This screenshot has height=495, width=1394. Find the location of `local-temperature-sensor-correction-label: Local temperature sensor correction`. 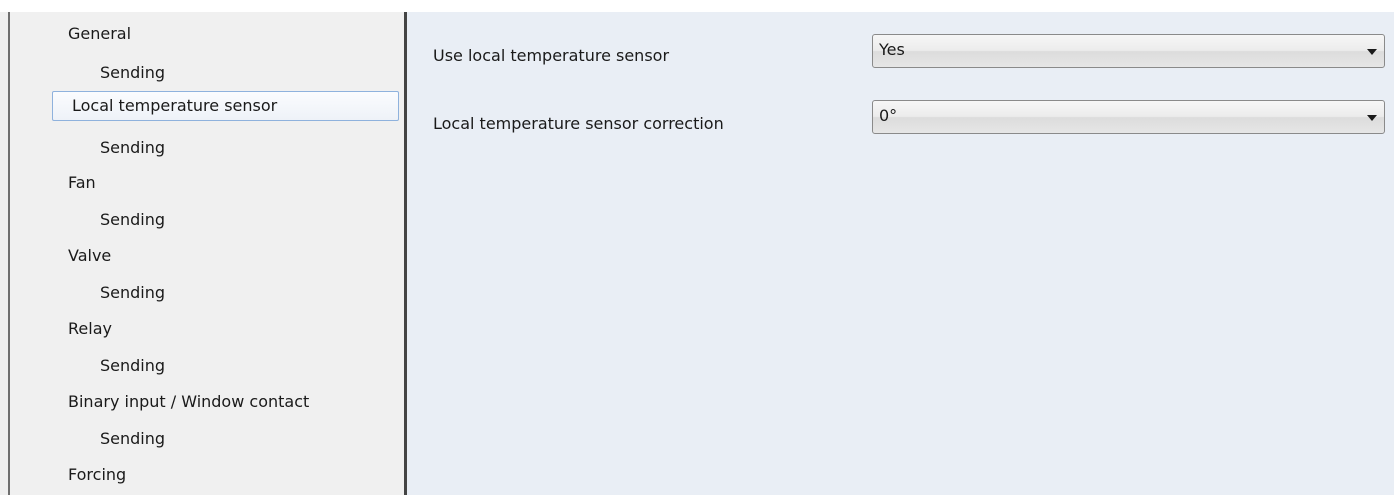

local-temperature-sensor-correction-label: Local temperature sensor correction is located at coordinates (578, 123).